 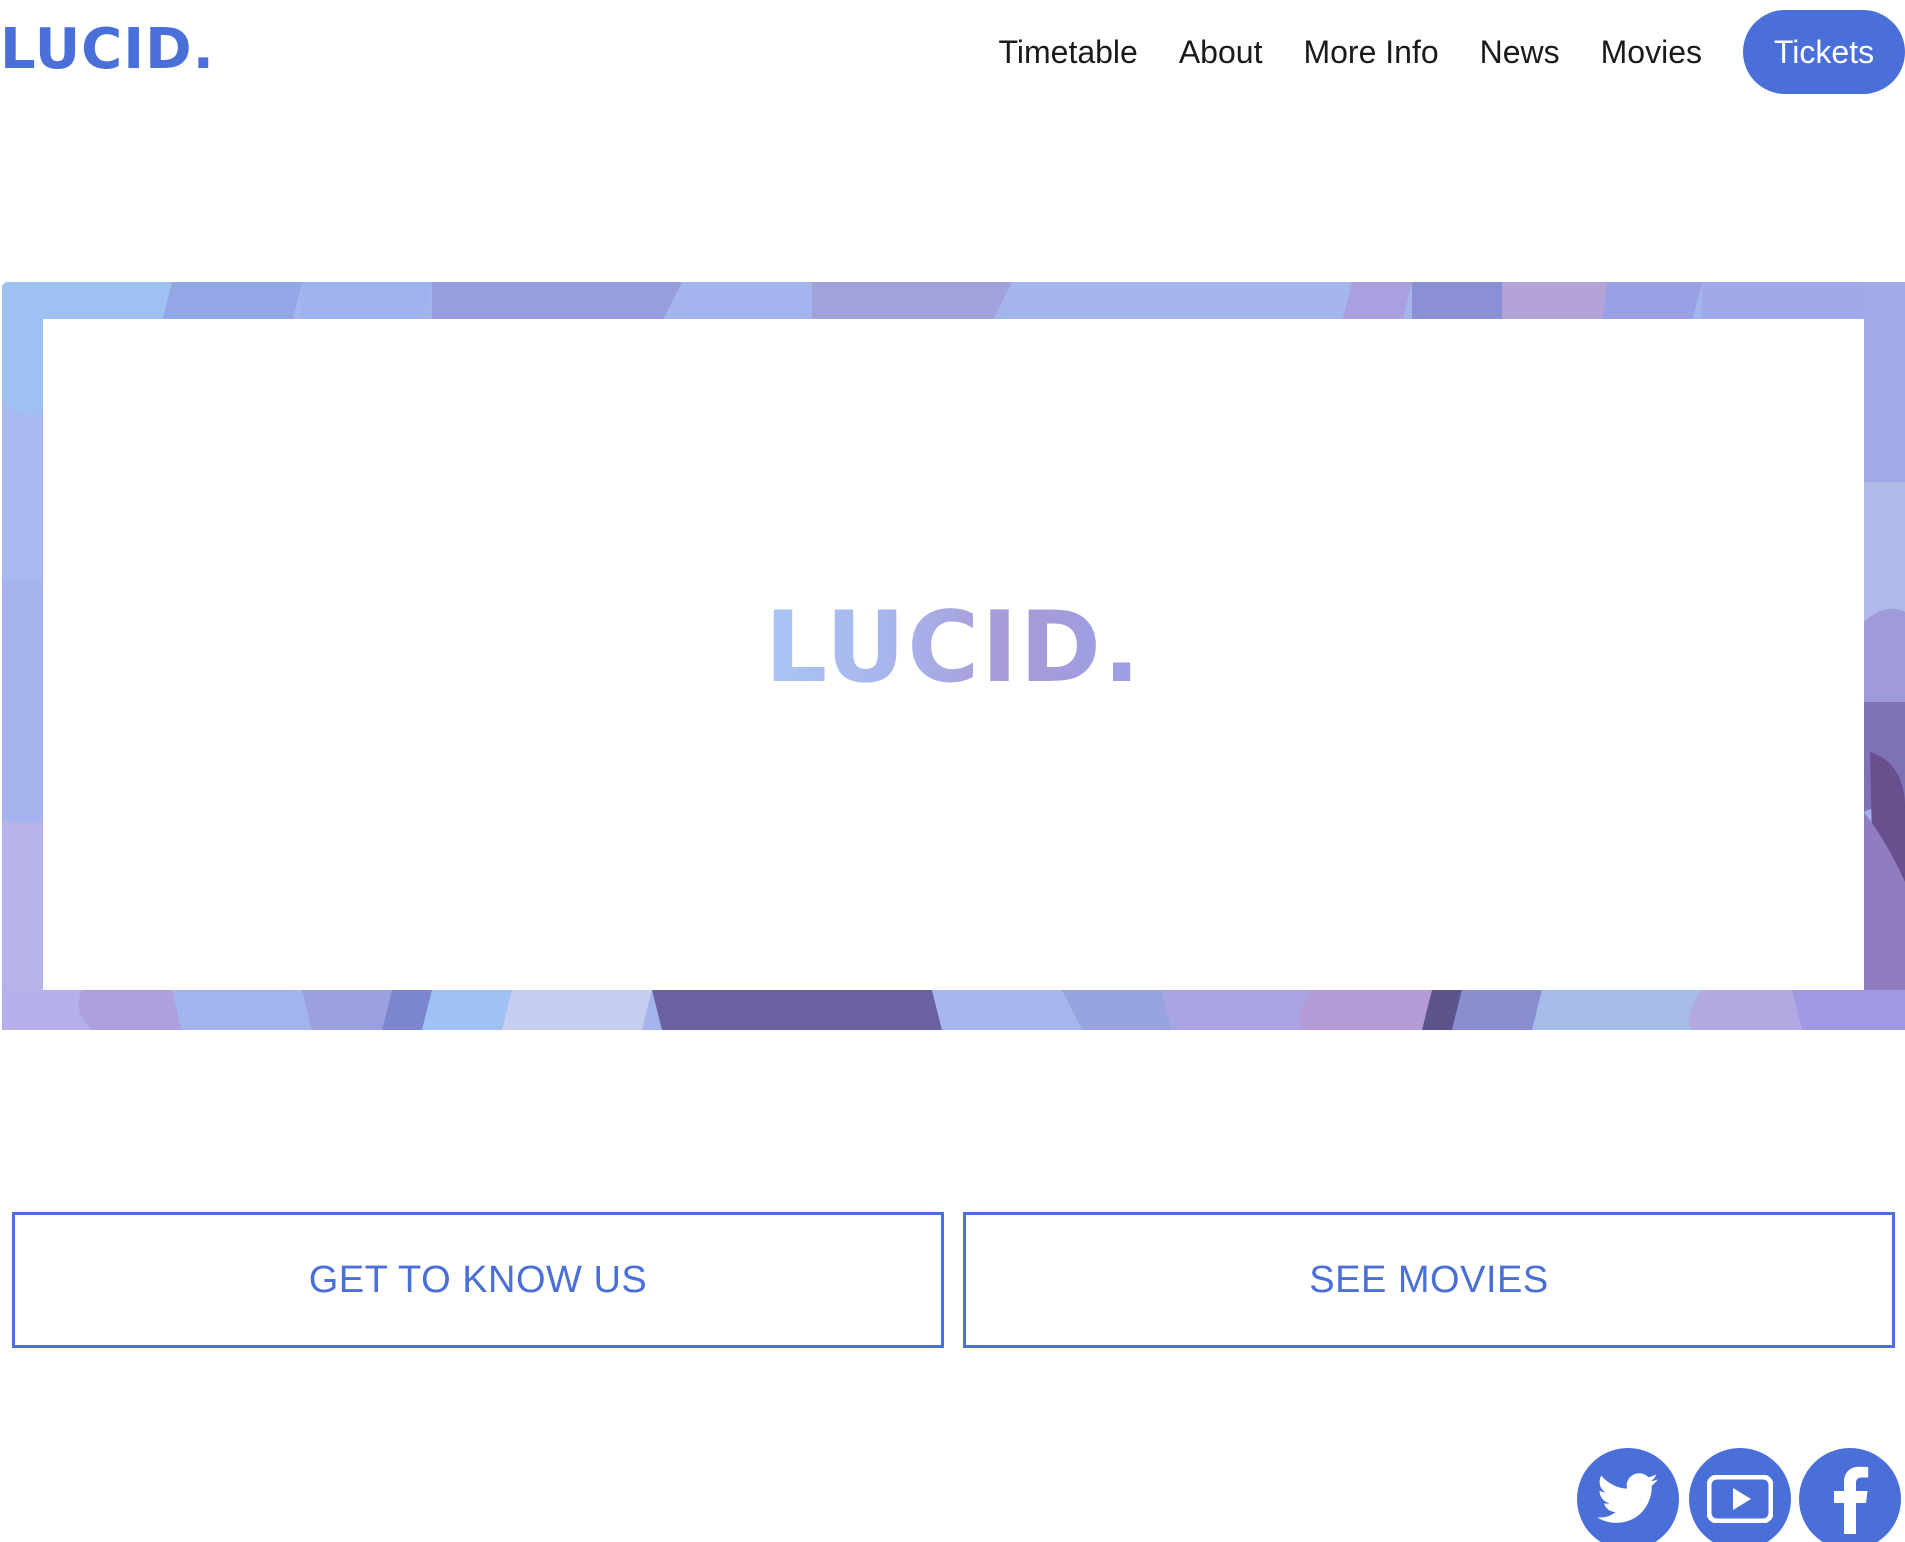 What do you see at coordinates (1851, 1500) in the screenshot?
I see `facebook-icon` at bounding box center [1851, 1500].